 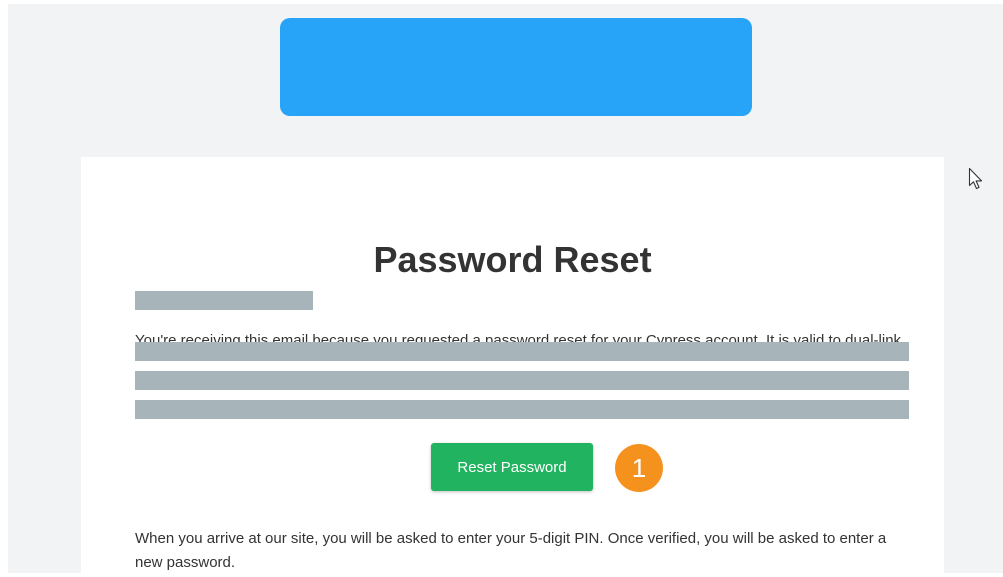 I want to click on step-number-badge: 1, so click(x=639, y=468).